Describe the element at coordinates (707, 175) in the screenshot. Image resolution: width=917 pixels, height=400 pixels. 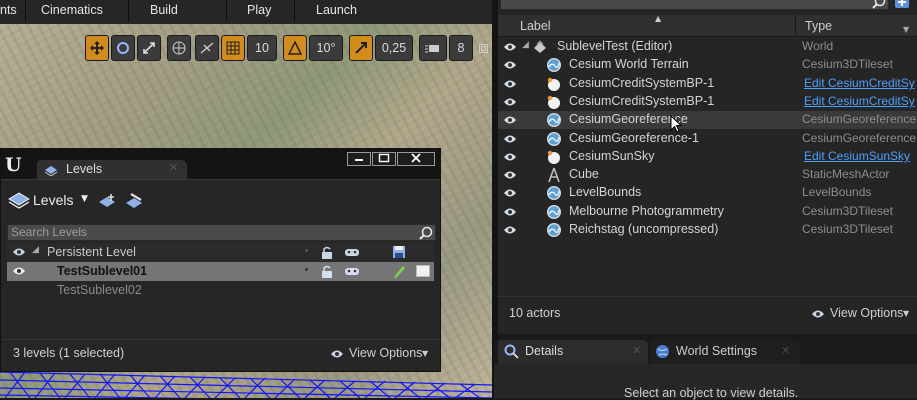
I see `outliner-row: Cube StaticMeshActor` at that location.